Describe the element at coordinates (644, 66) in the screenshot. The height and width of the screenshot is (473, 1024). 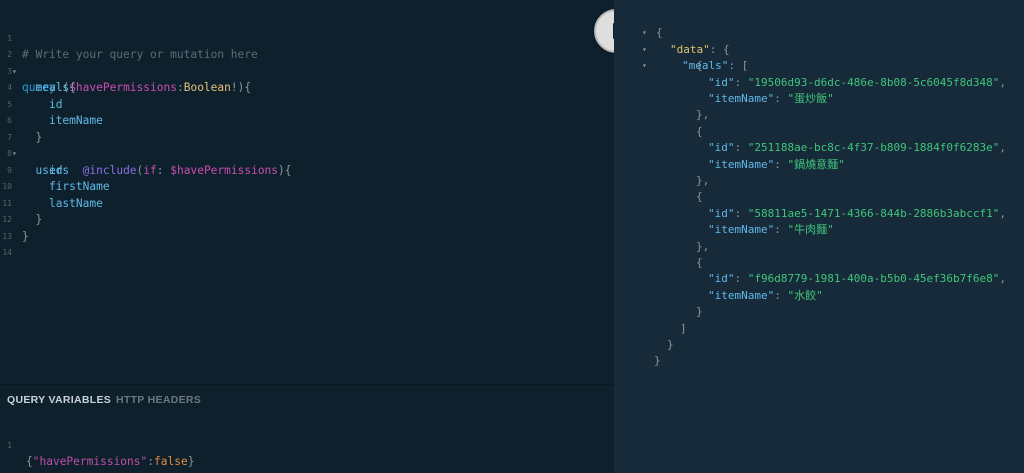
I see `fold-arrow-icon: ▾` at that location.